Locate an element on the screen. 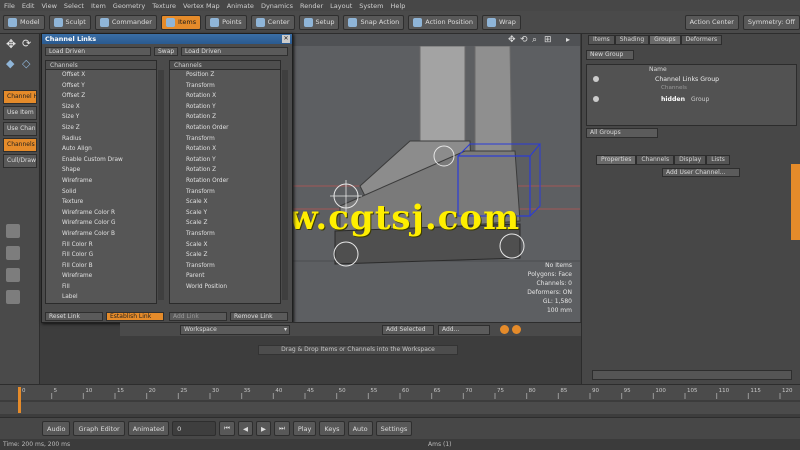 This screenshot has width=800, height=450. light-icon is located at coordinates (13, 297).